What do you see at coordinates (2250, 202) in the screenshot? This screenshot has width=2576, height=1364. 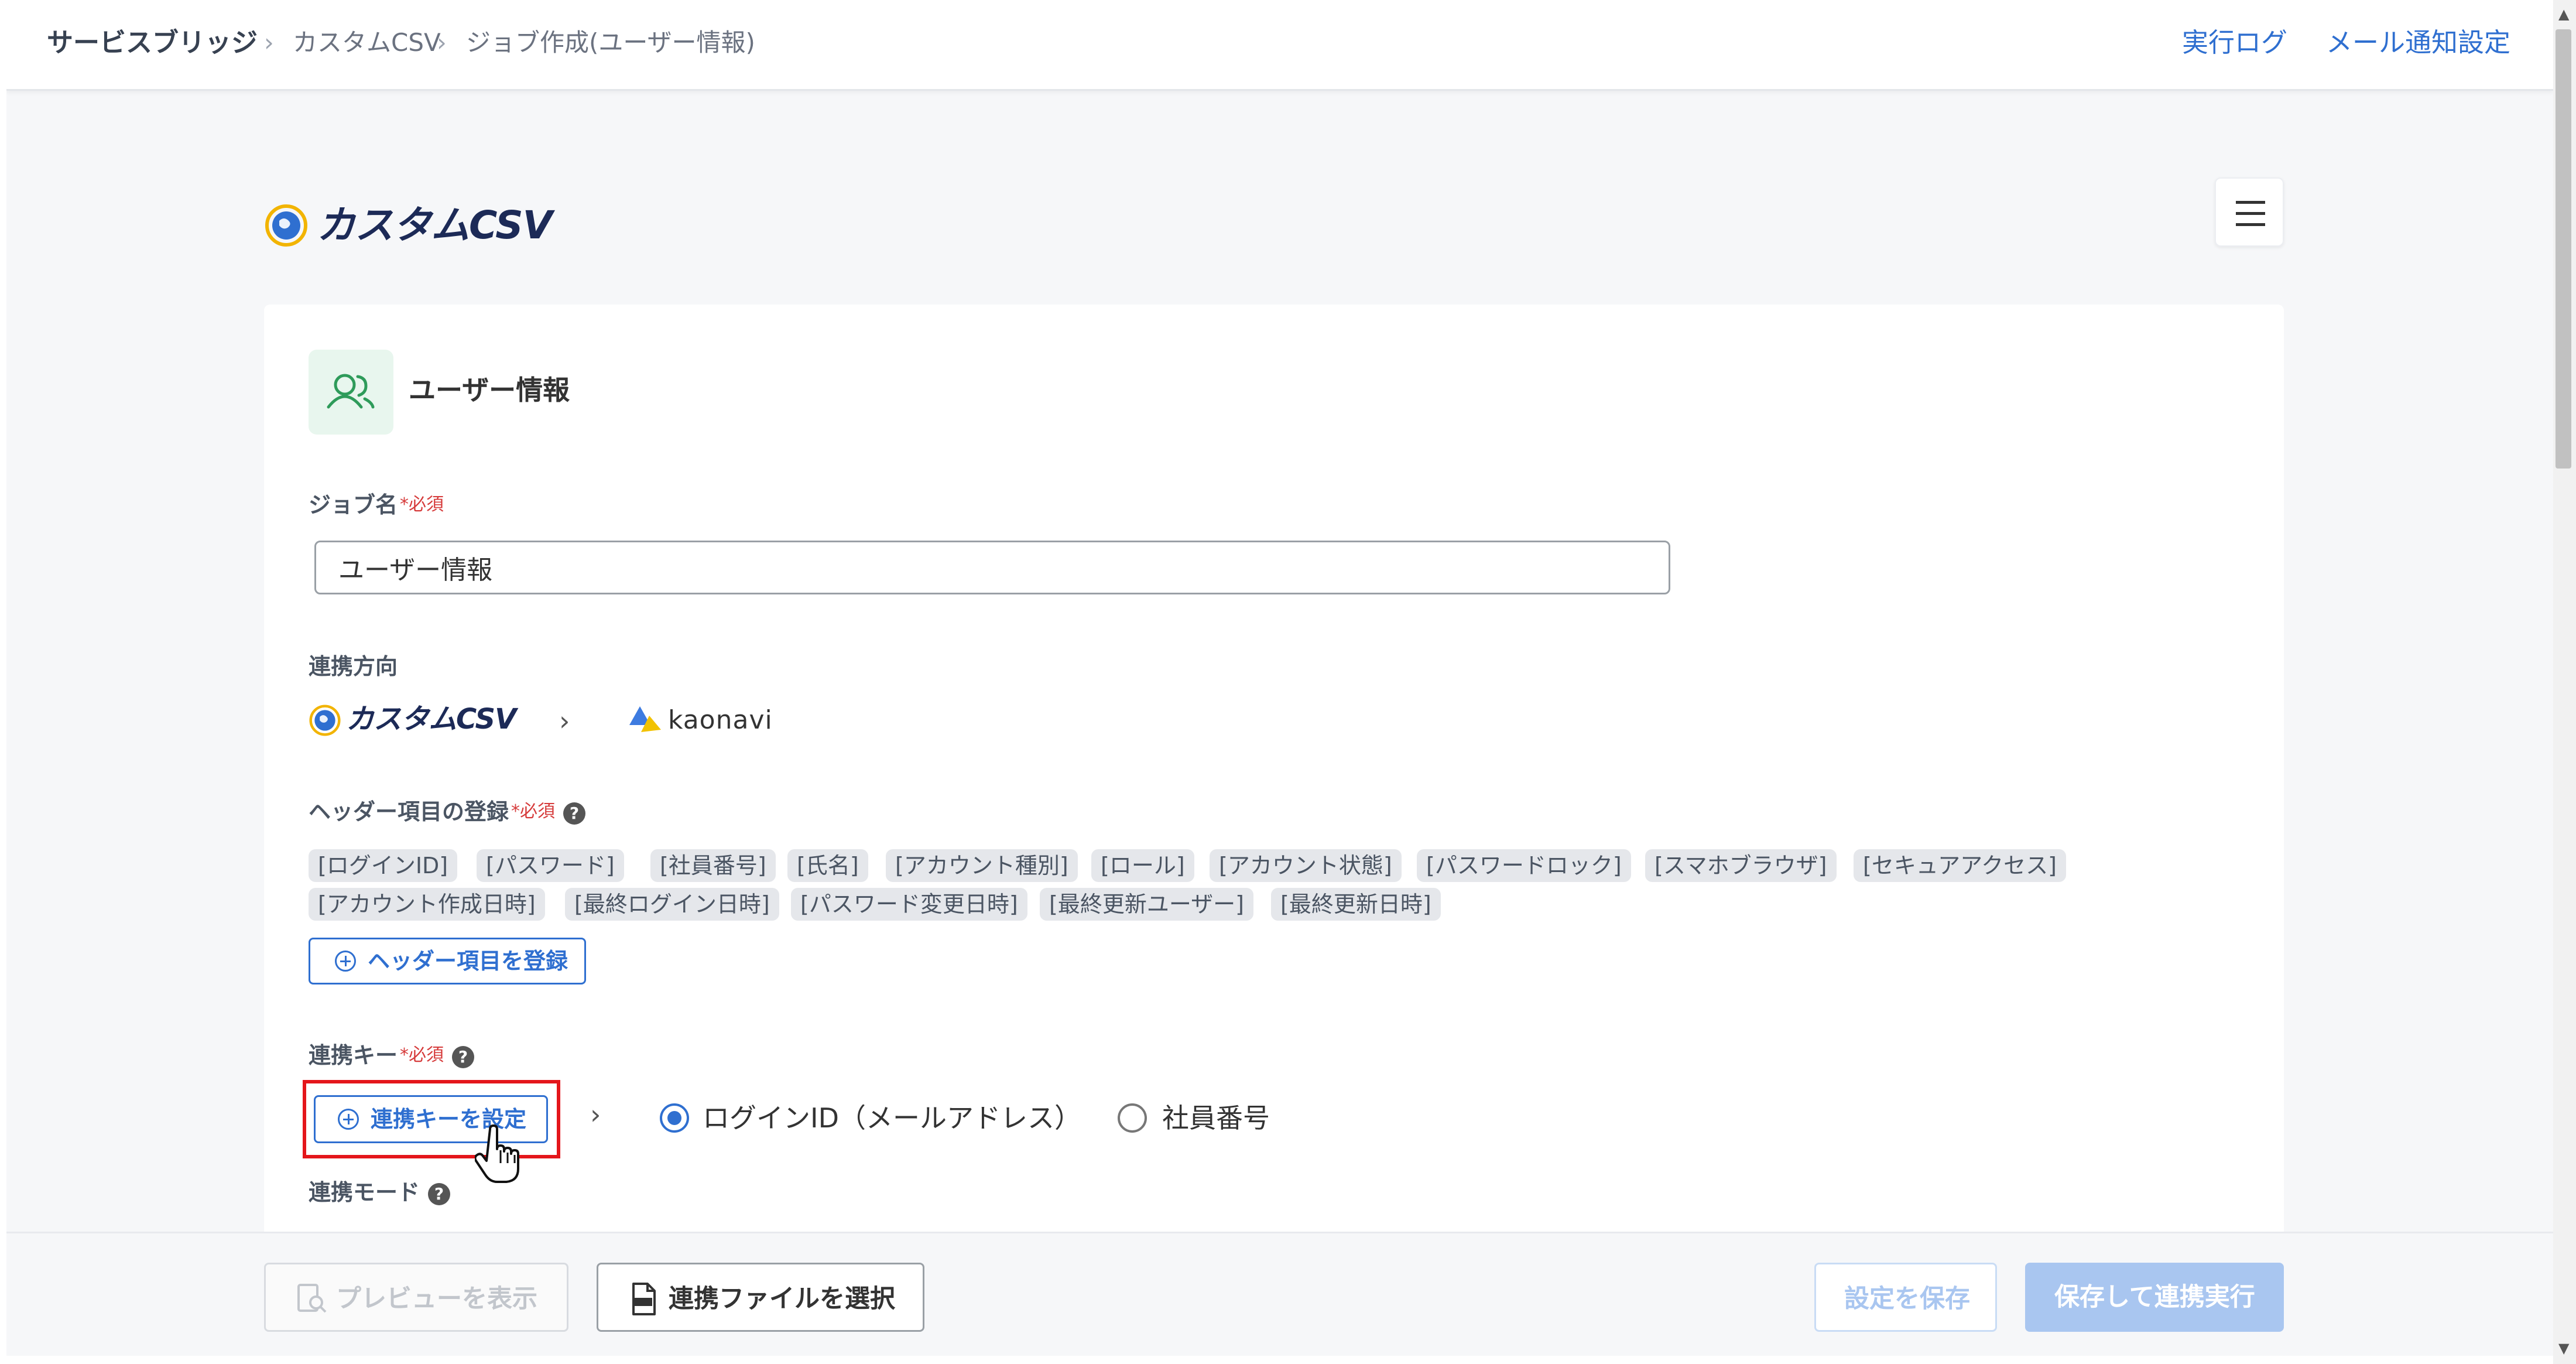 I see `menu-icon` at bounding box center [2250, 202].